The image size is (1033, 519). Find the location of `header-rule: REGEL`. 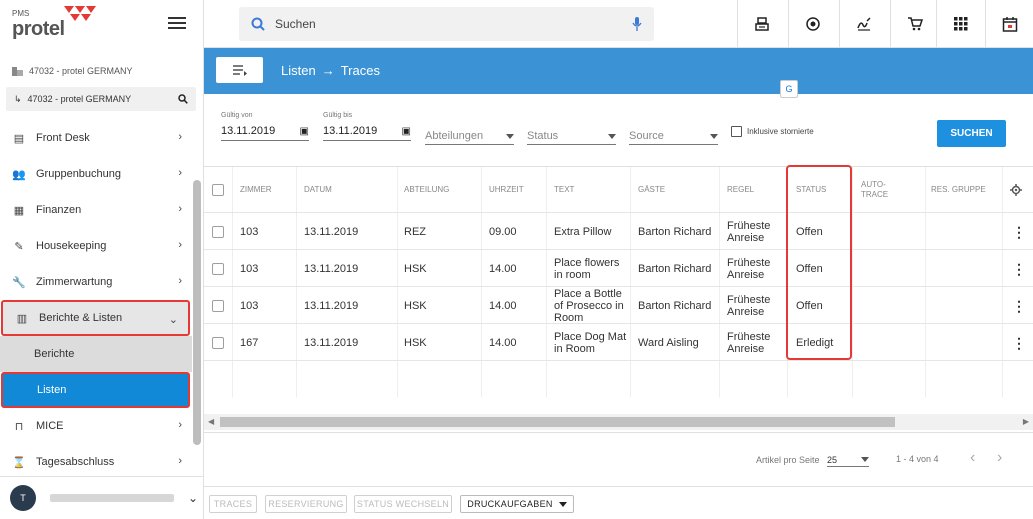

header-rule: REGEL is located at coordinates (740, 190).